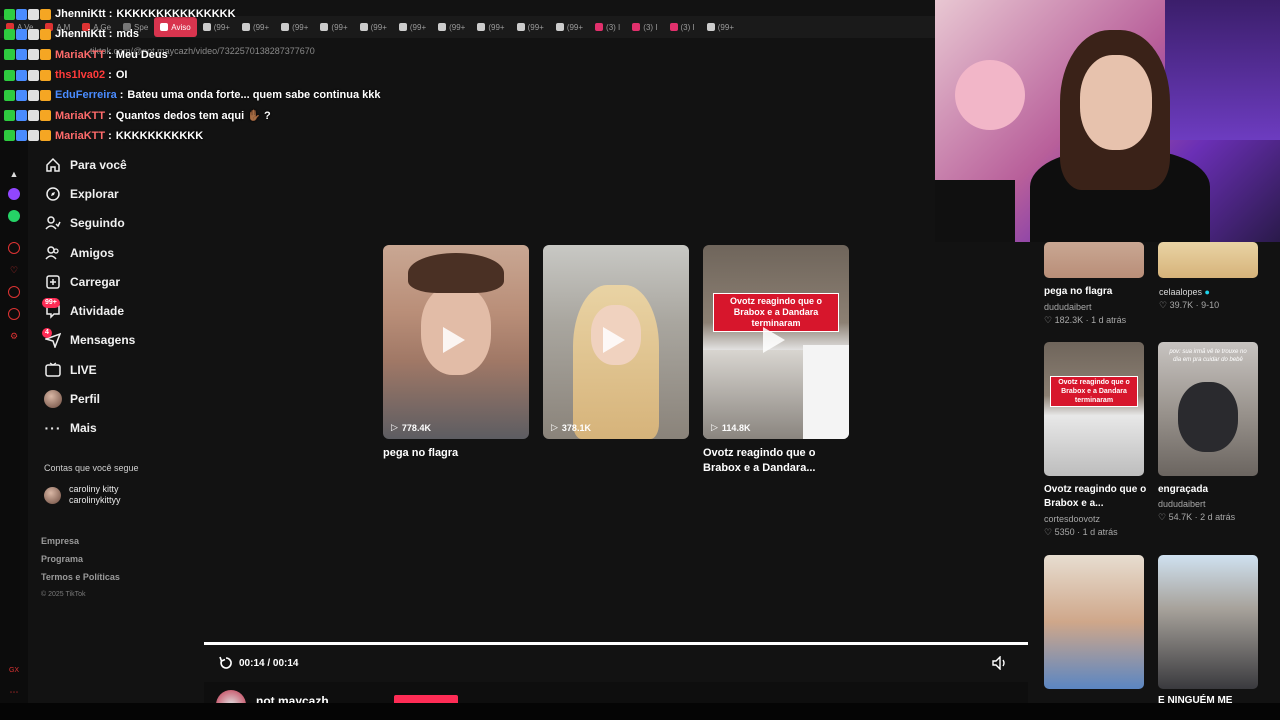  What do you see at coordinates (115, 164) in the screenshot?
I see `nav-item-home: Para você` at bounding box center [115, 164].